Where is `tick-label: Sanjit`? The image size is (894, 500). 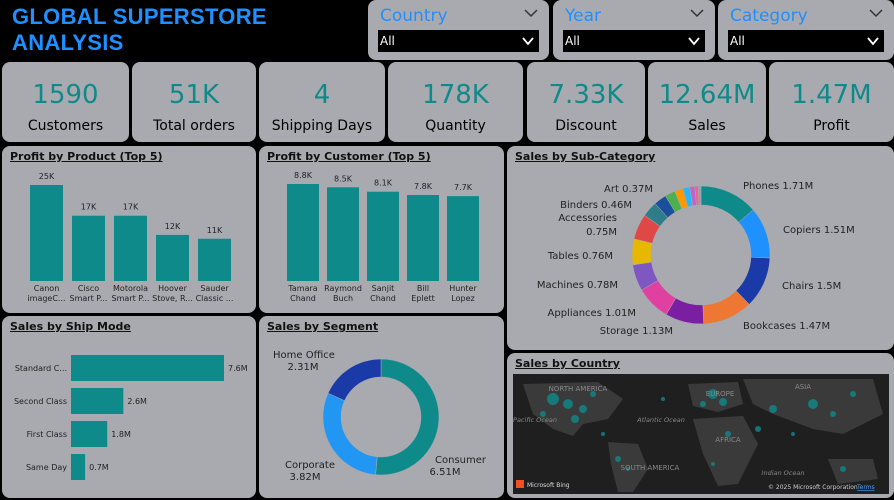 tick-label: Sanjit is located at coordinates (383, 288).